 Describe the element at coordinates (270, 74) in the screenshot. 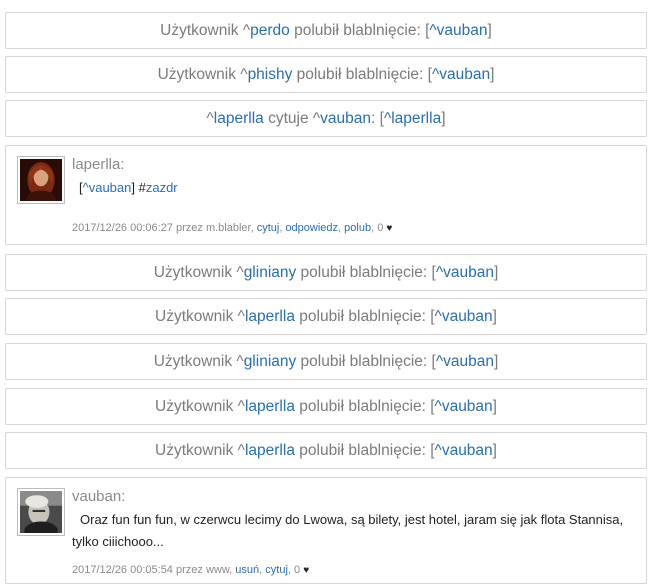

I see `user-link-phishy: phishy` at that location.